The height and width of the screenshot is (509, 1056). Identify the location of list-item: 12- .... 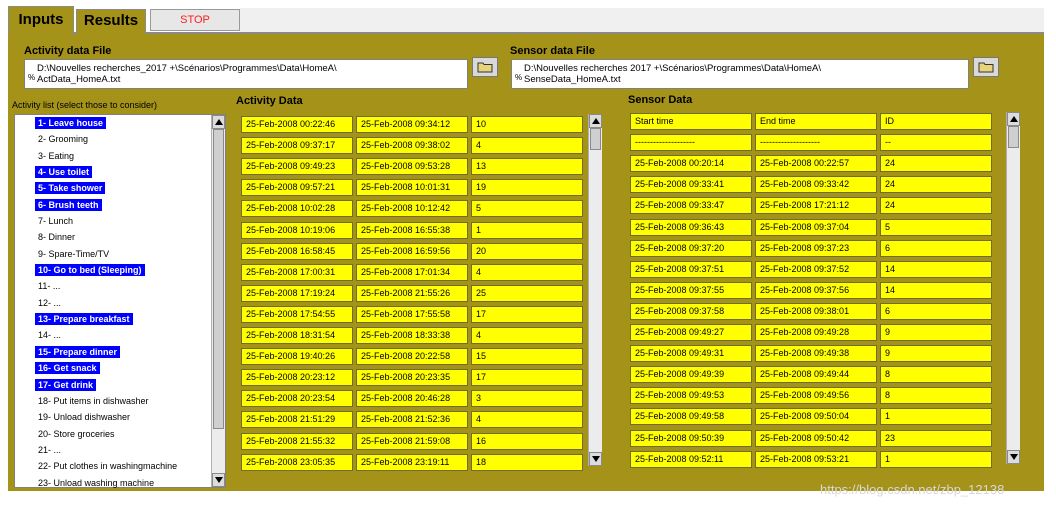
(113, 303).